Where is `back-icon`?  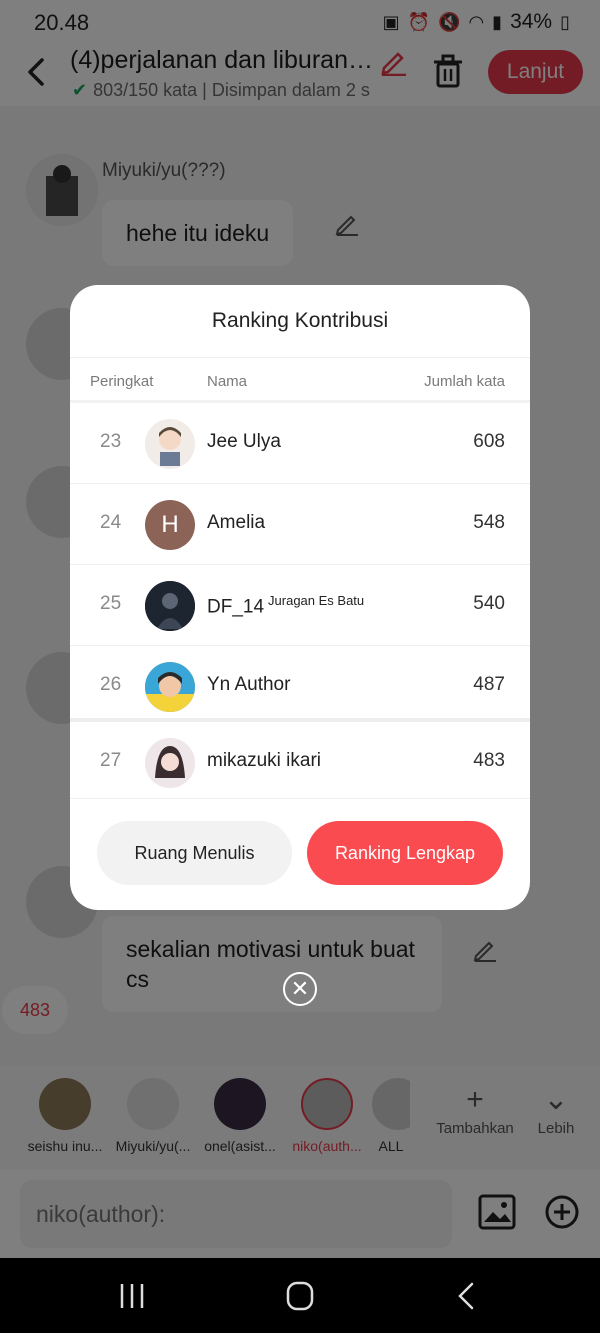 back-icon is located at coordinates (468, 1296).